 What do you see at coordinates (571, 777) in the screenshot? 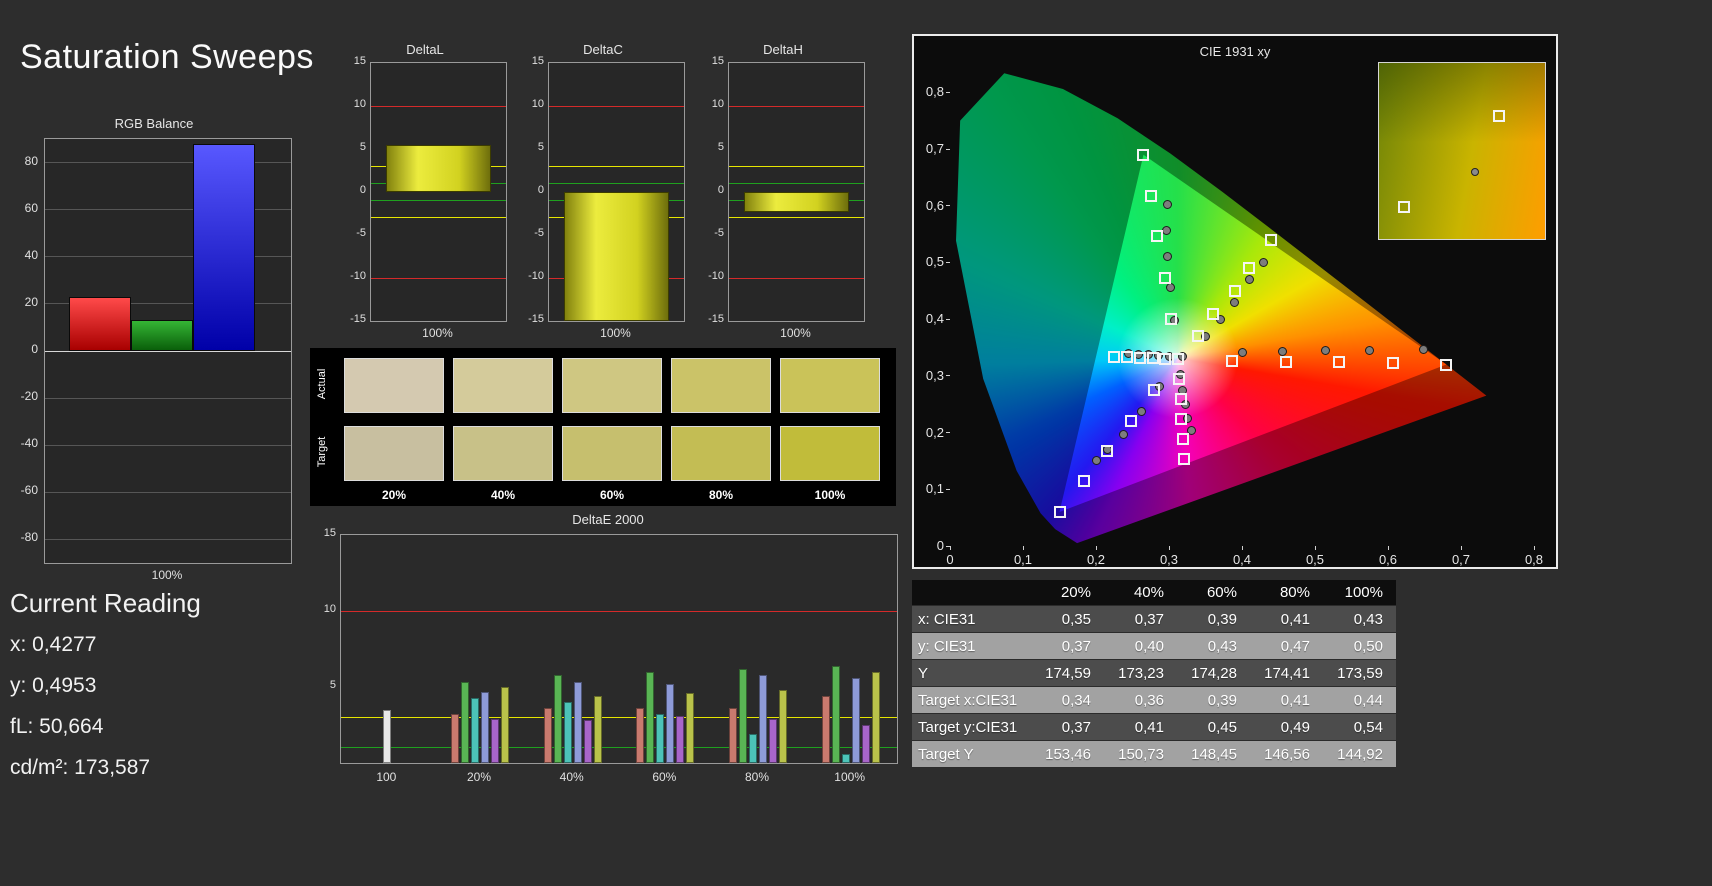
I see `deltae-x-tick-label: 40%` at bounding box center [571, 777].